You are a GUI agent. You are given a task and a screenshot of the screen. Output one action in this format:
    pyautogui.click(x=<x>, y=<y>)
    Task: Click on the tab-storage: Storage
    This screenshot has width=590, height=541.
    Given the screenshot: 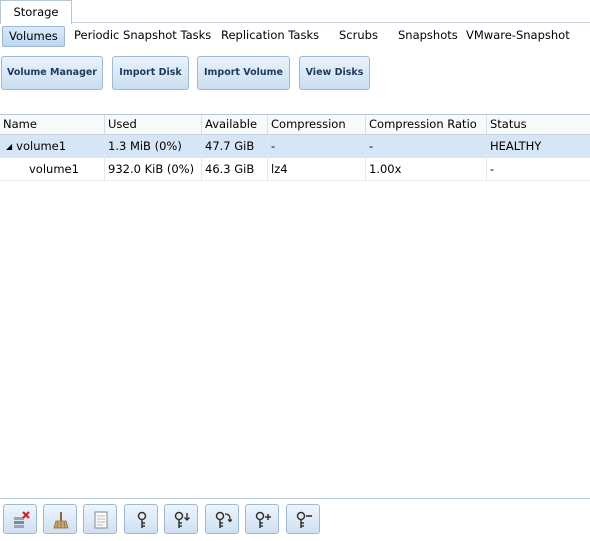 What is the action you would take?
    pyautogui.click(x=36, y=12)
    